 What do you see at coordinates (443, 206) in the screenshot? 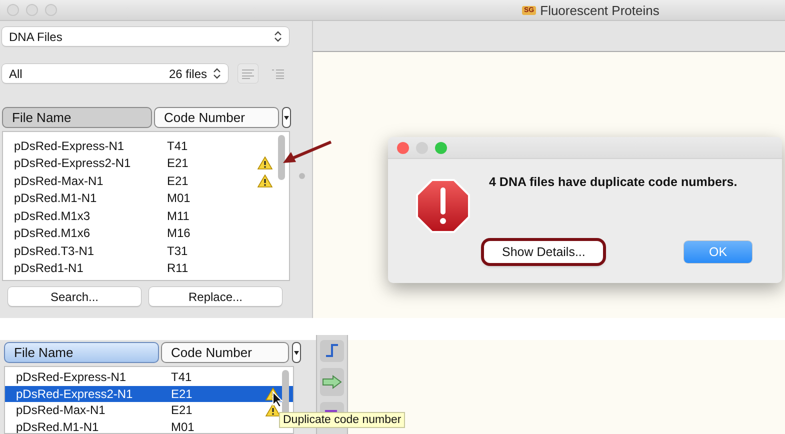
I see `stop-sign-icon` at bounding box center [443, 206].